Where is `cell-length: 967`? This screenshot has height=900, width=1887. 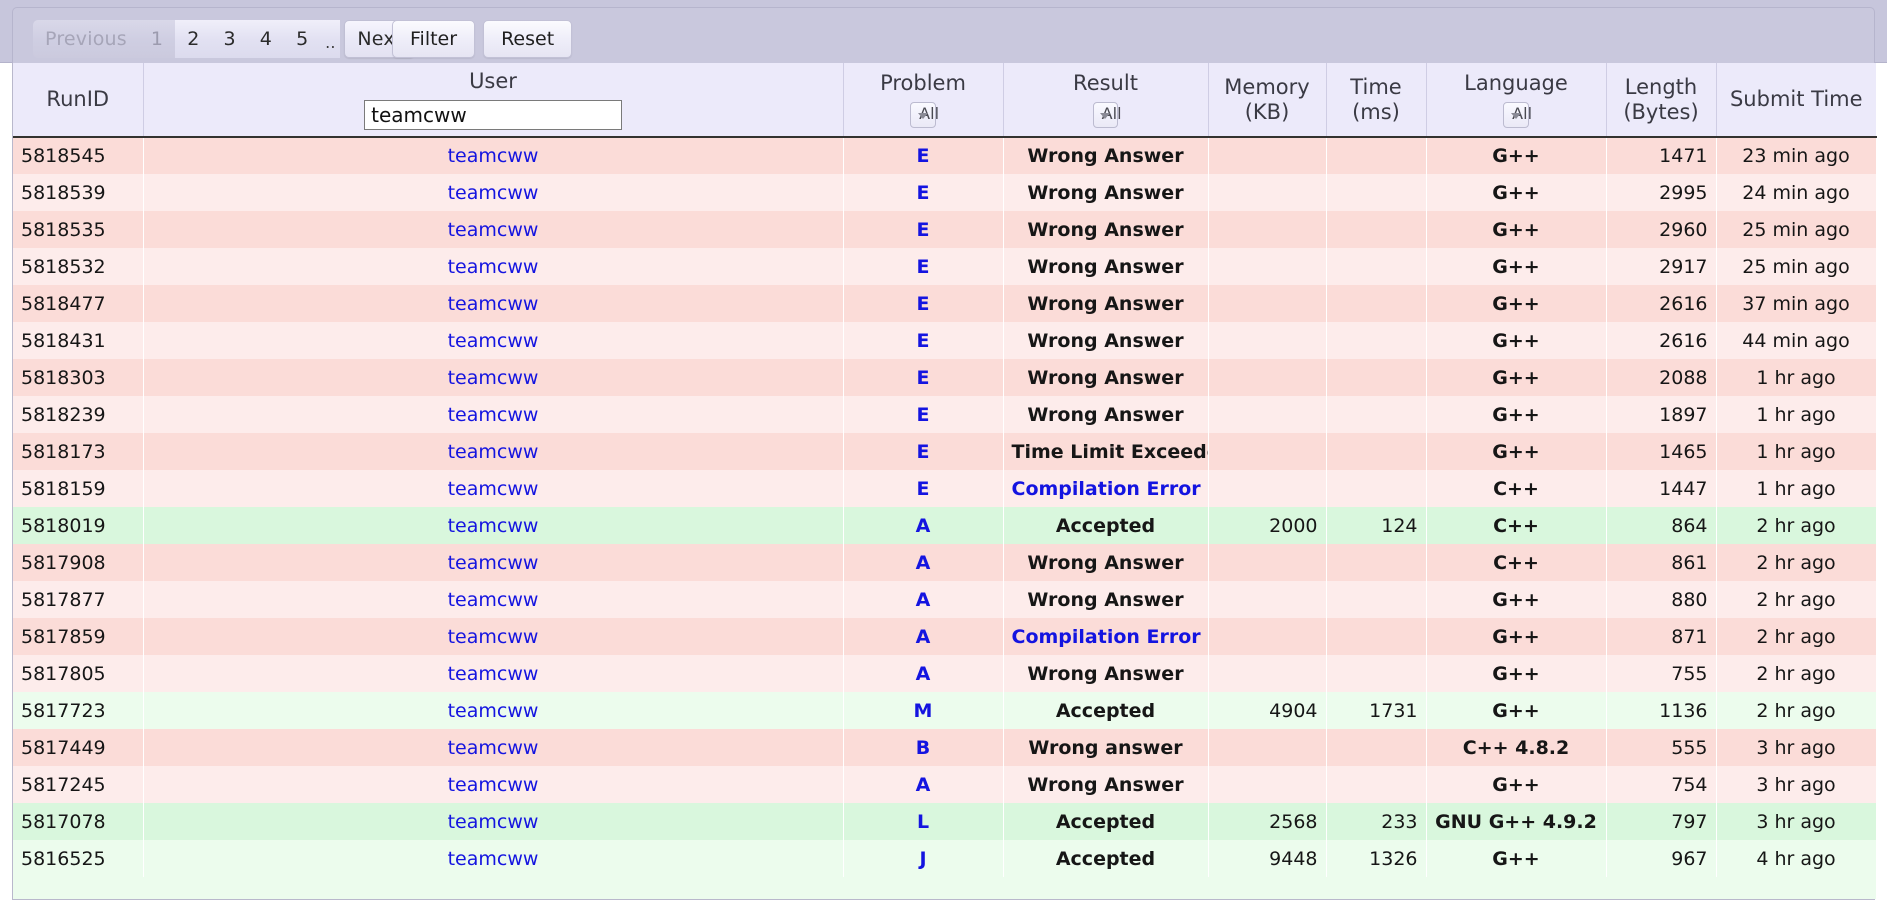
cell-length: 967 is located at coordinates (1661, 858).